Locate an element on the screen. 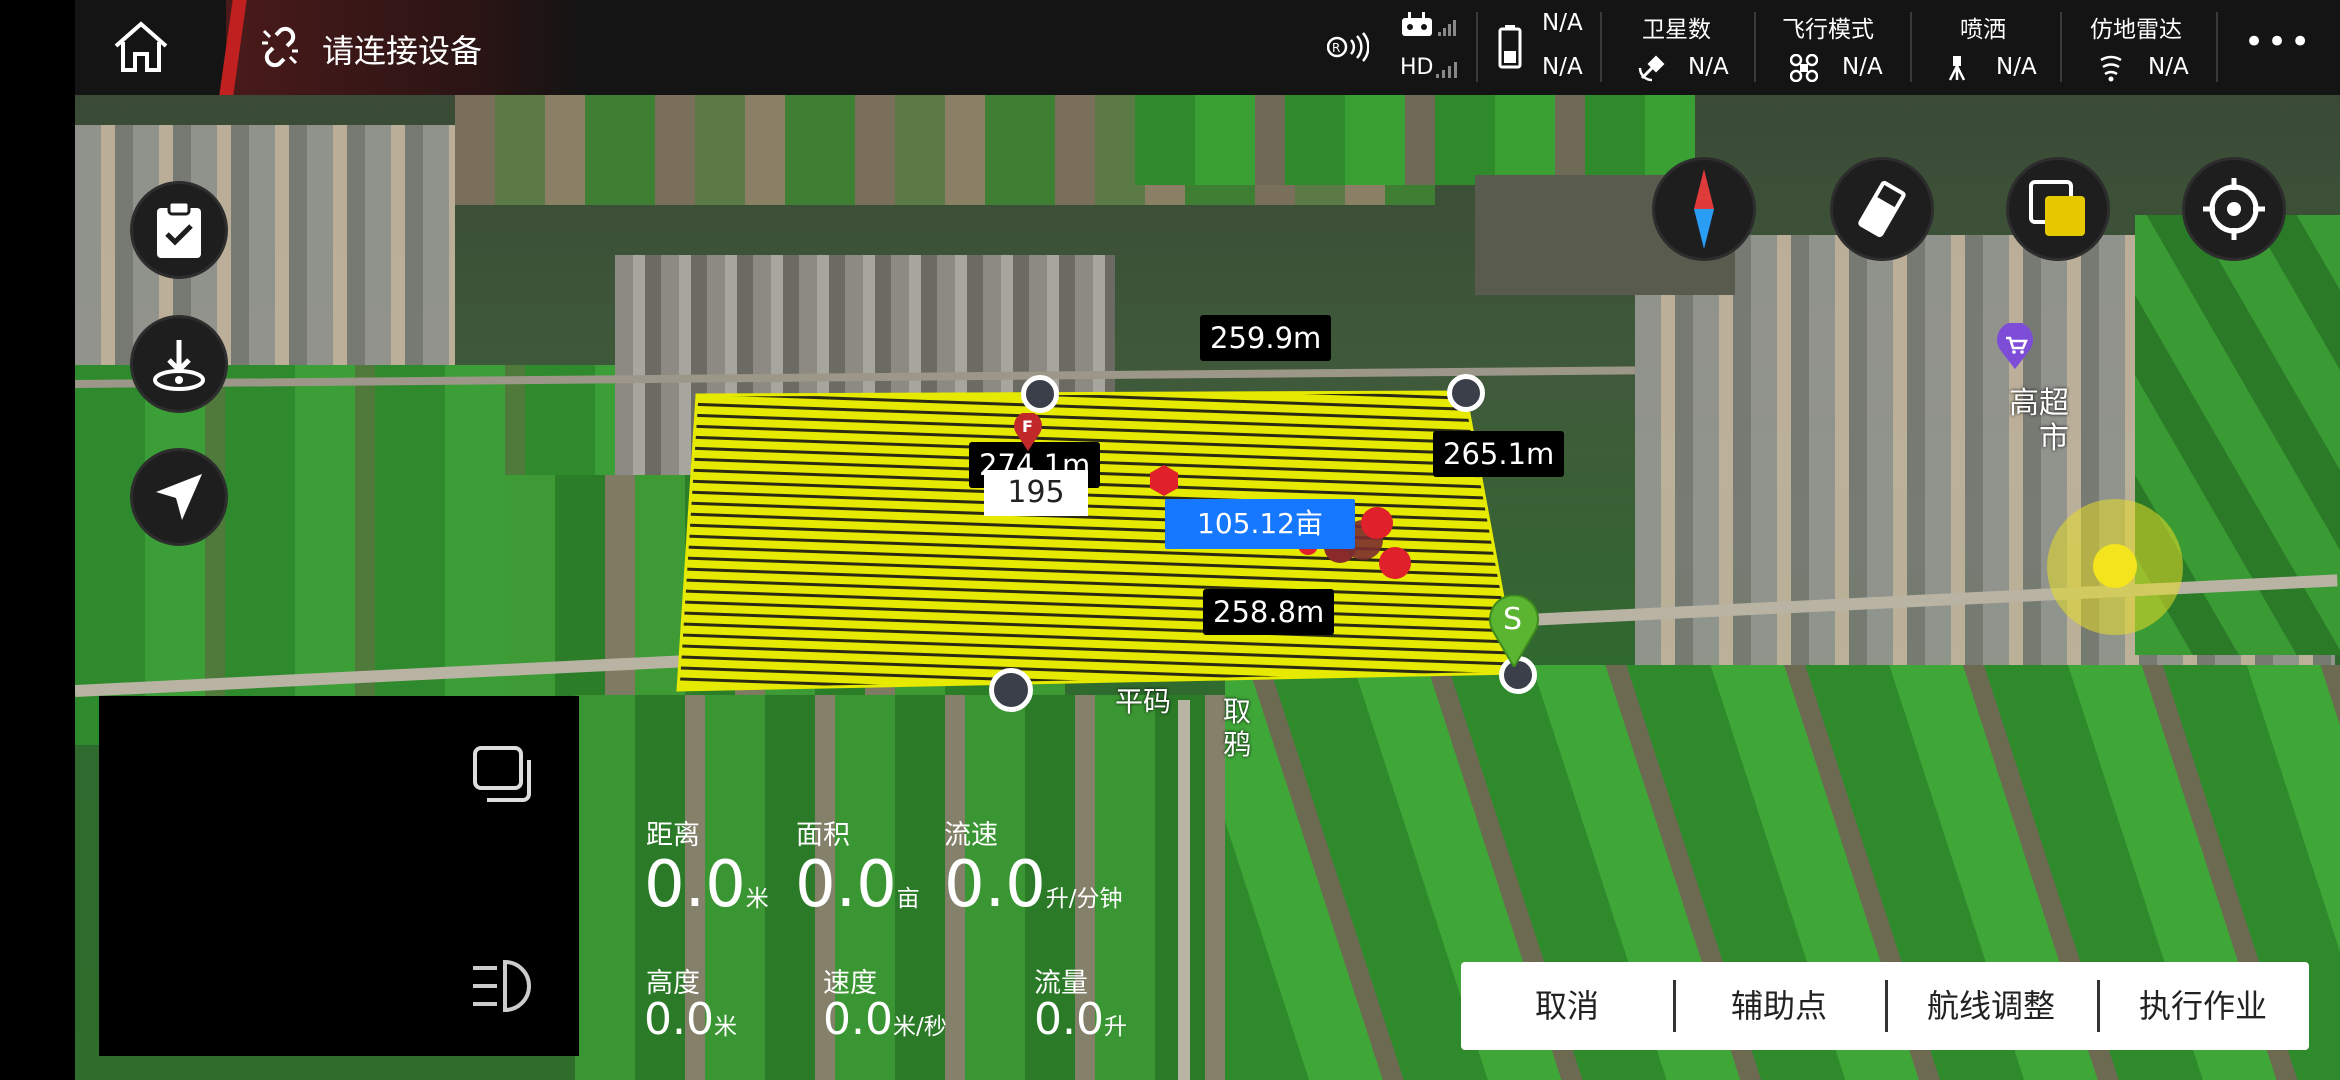 Image resolution: width=2340 pixels, height=1080 pixels. controller-signal-icon is located at coordinates (1430, 27).